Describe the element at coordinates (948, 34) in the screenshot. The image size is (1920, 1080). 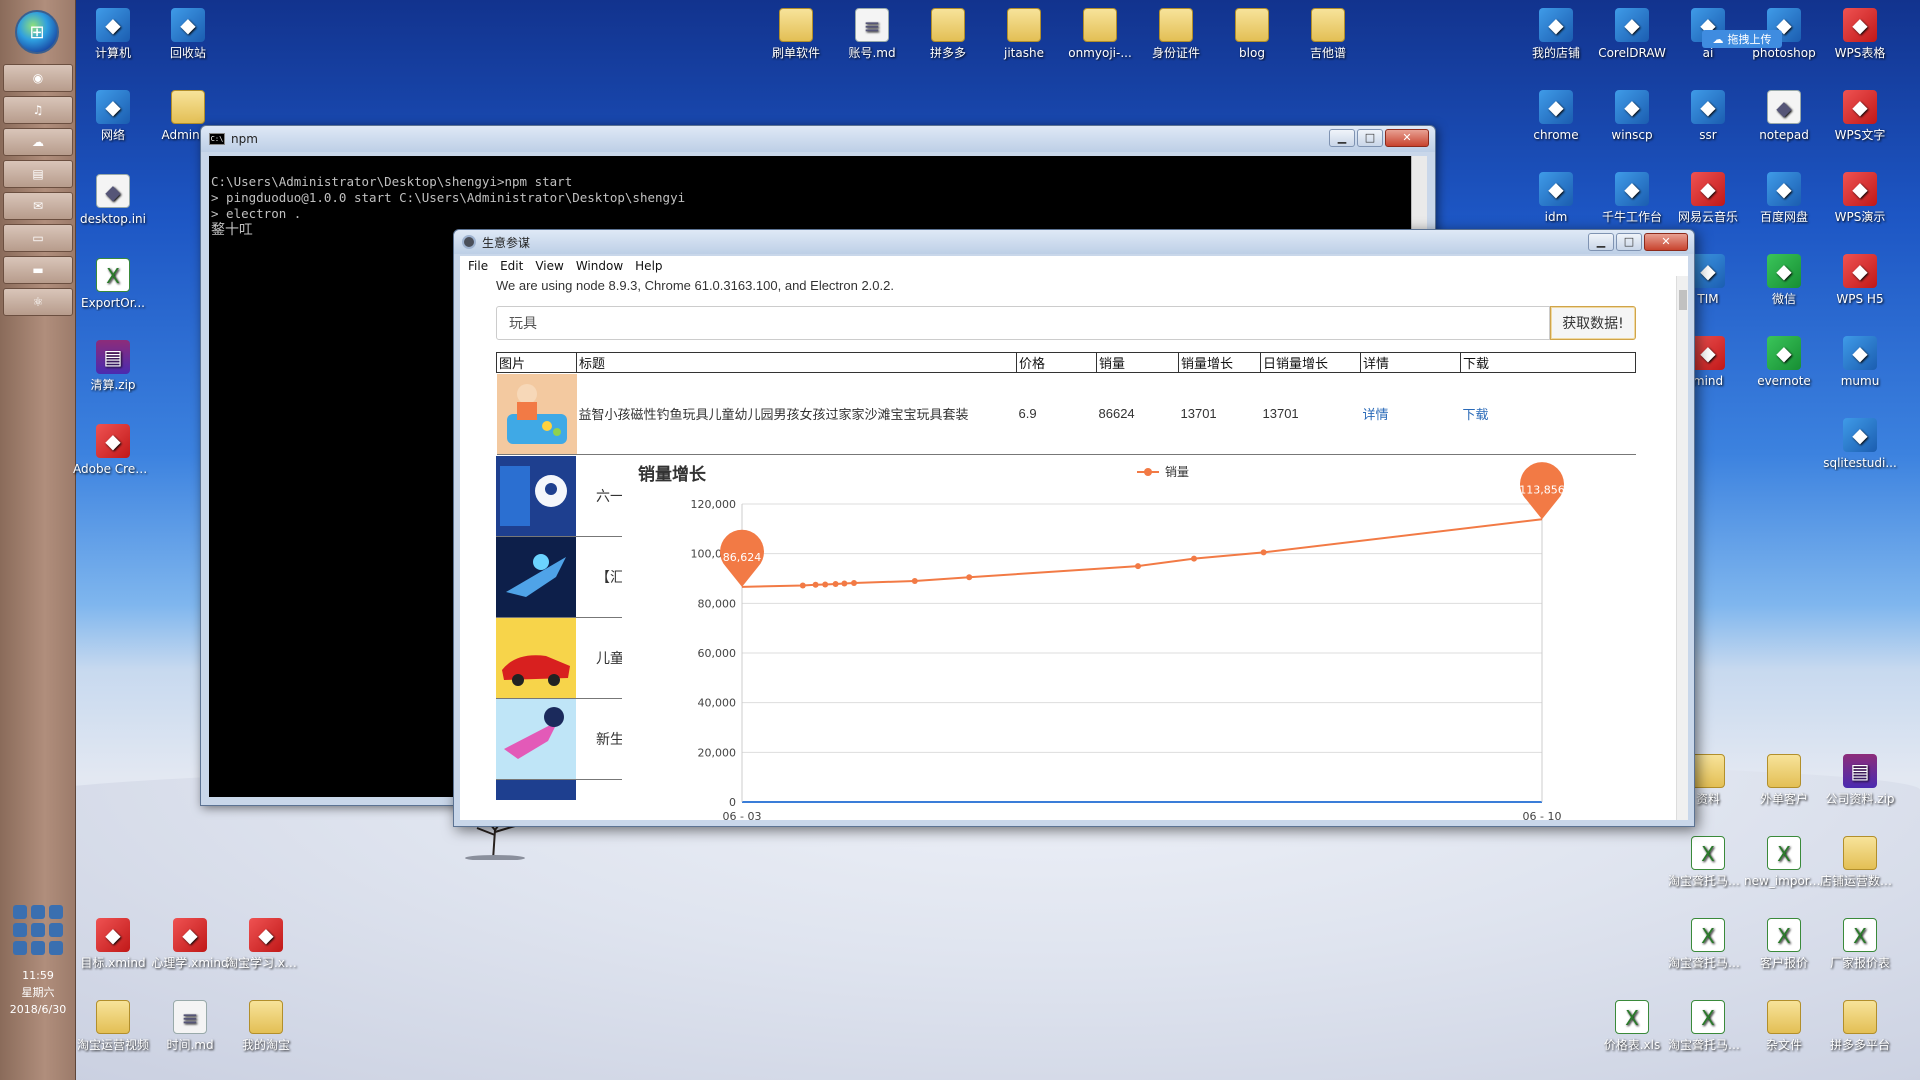
I see `desktop-icon: 拼多多` at that location.